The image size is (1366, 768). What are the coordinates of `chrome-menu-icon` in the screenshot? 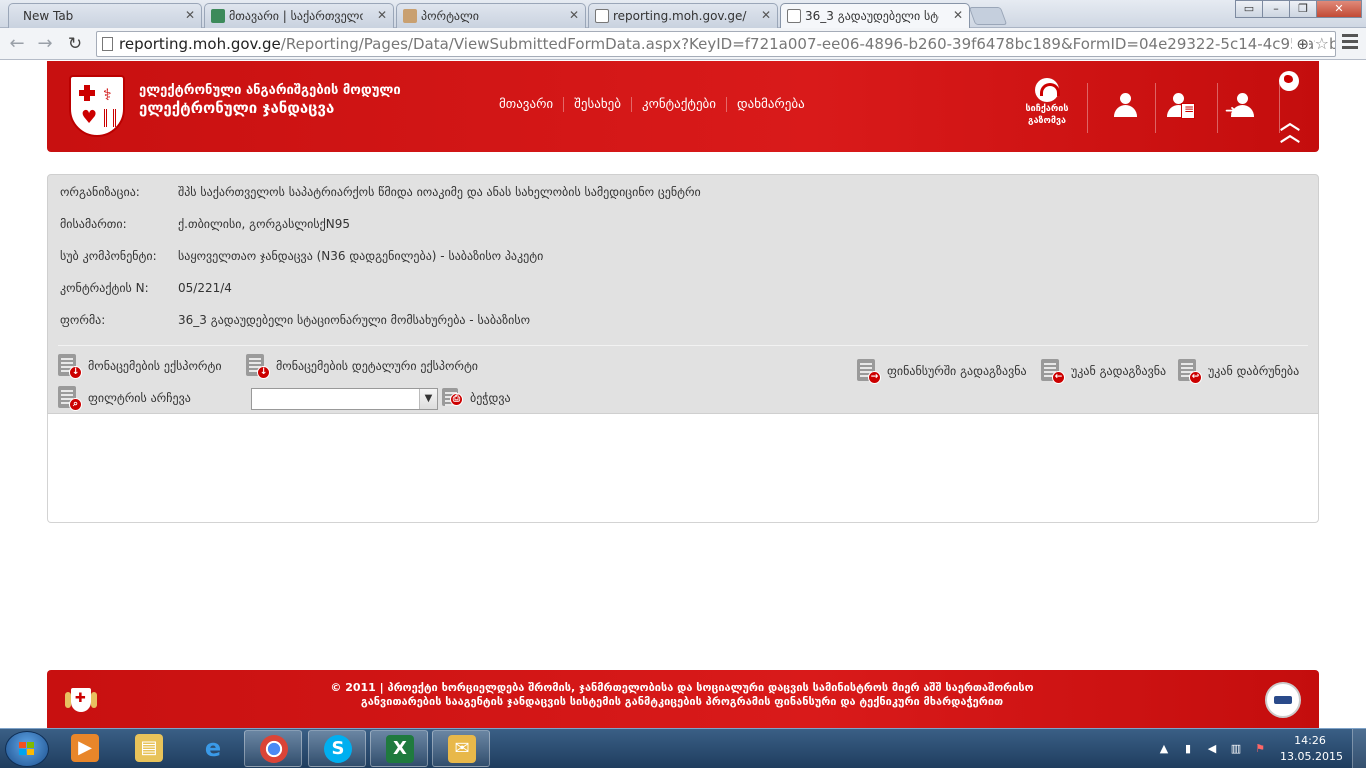 It's located at (1350, 42).